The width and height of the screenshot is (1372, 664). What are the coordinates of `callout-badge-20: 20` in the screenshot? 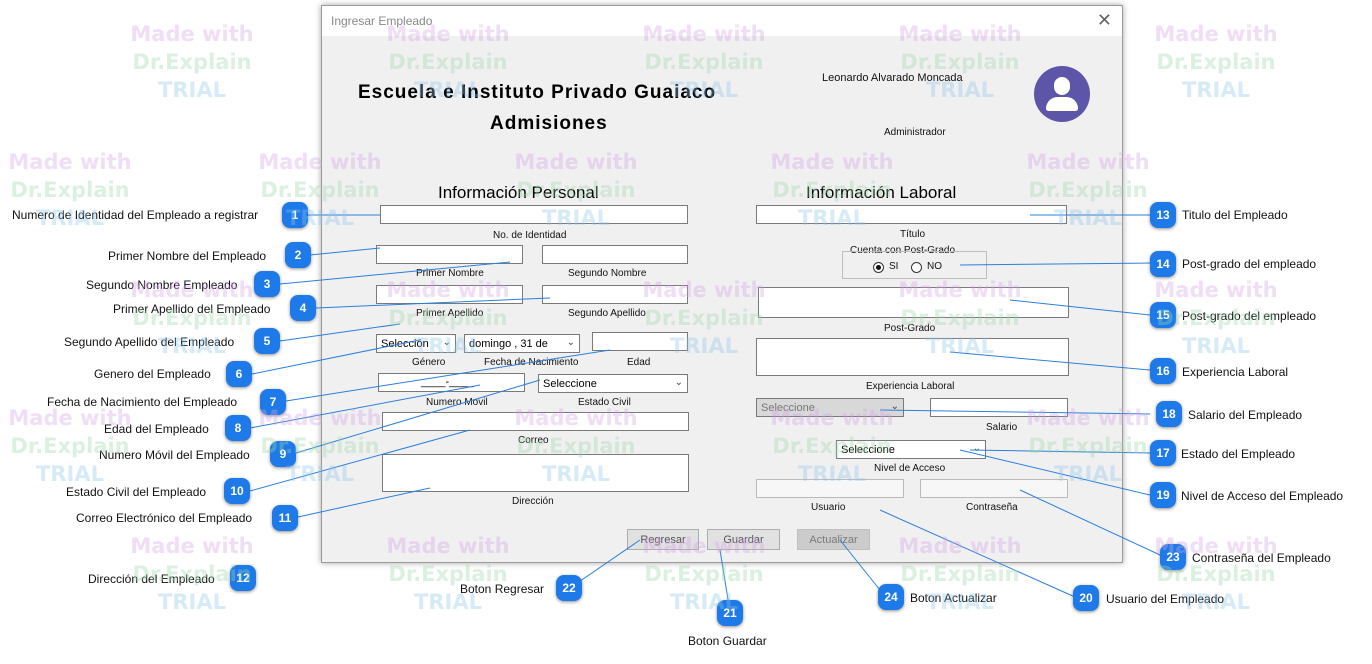 It's located at (1086, 598).